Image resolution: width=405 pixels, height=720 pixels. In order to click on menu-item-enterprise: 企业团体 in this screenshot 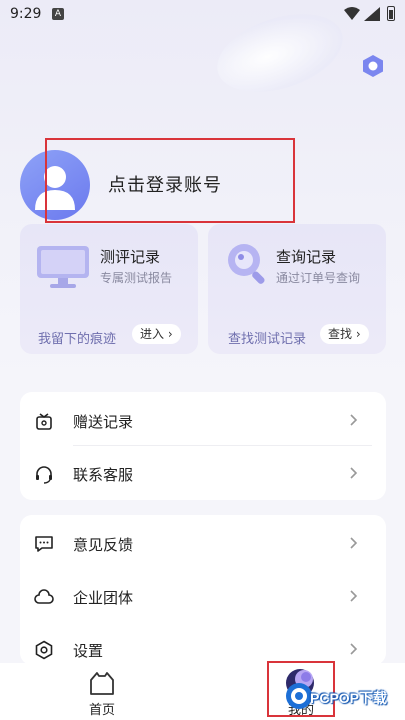, I will do `click(203, 596)`.